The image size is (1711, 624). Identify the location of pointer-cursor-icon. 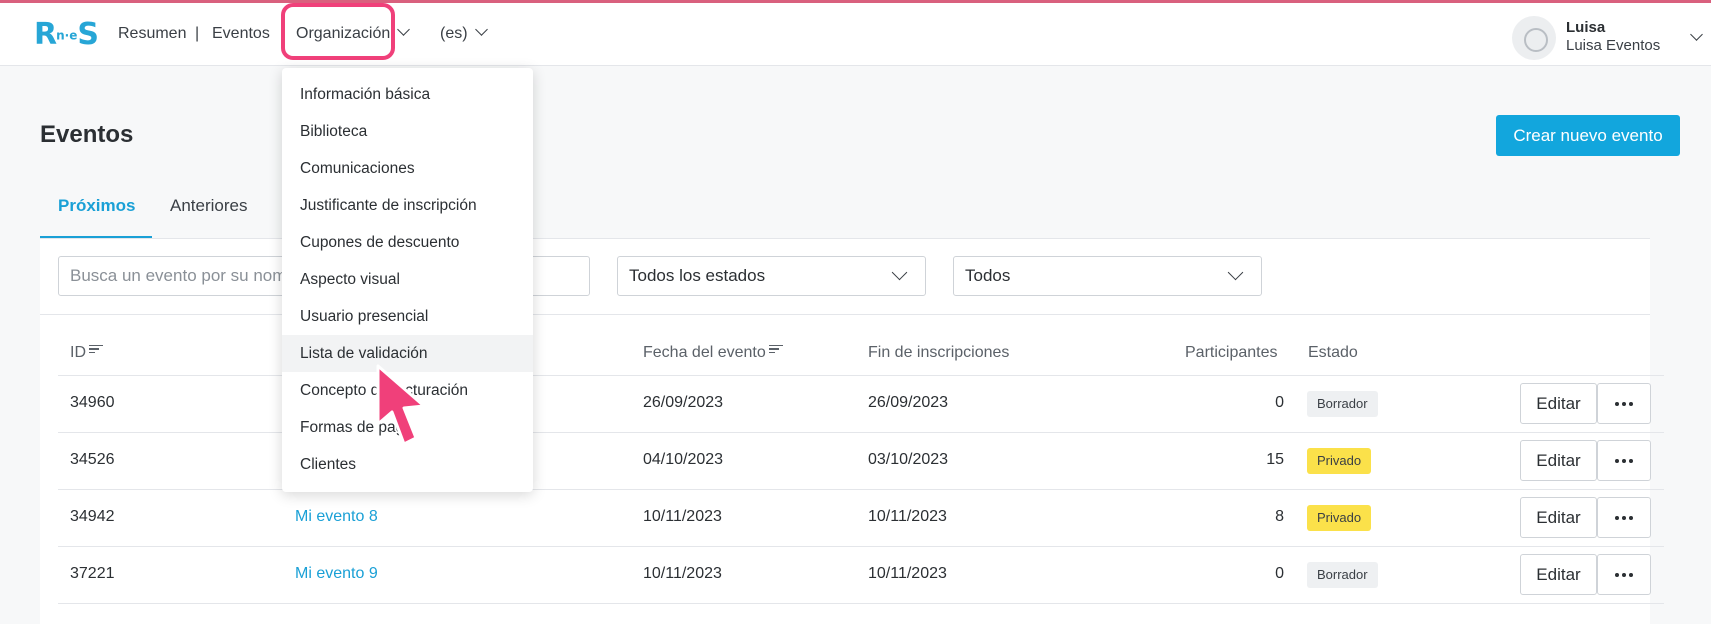
(401, 405).